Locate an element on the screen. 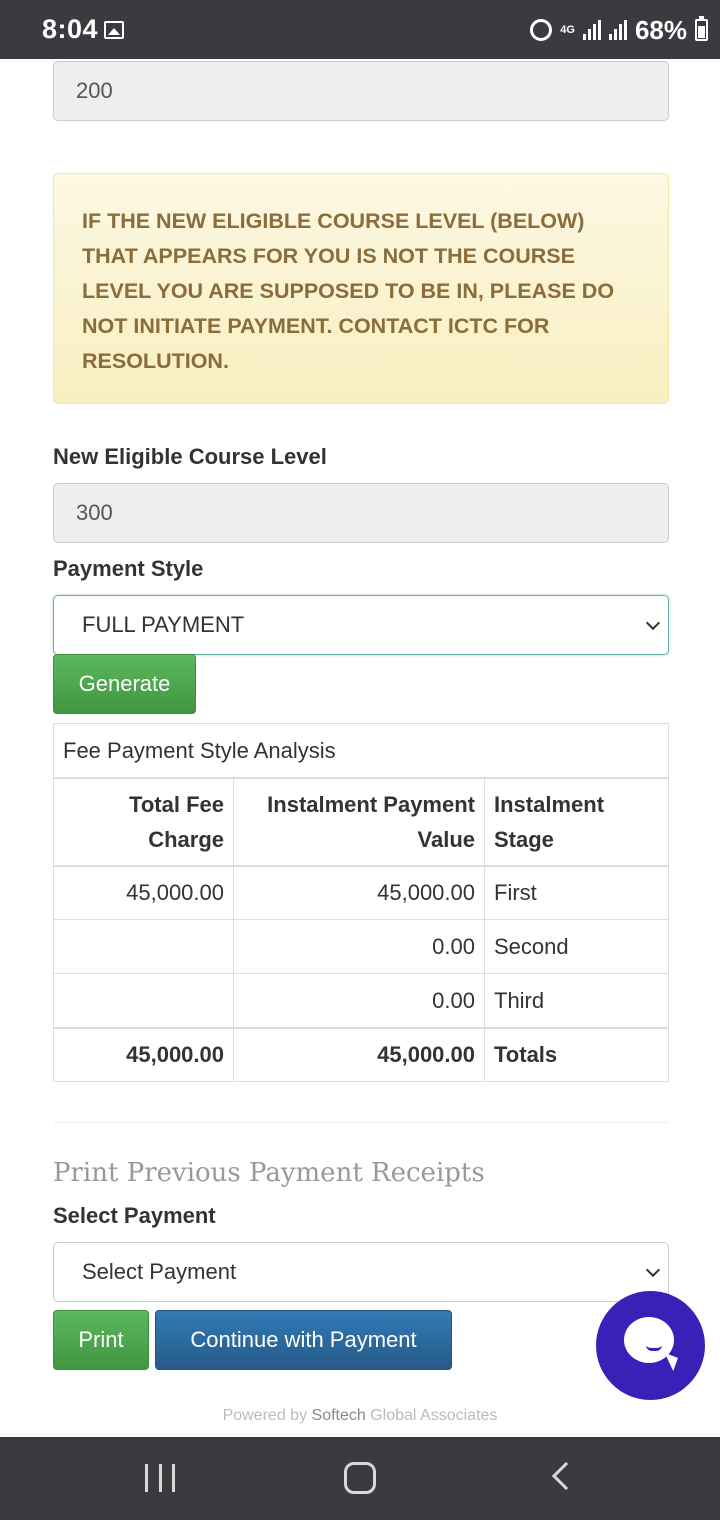 This screenshot has height=1520, width=720. recent-apps-icon is located at coordinates (160, 1478).